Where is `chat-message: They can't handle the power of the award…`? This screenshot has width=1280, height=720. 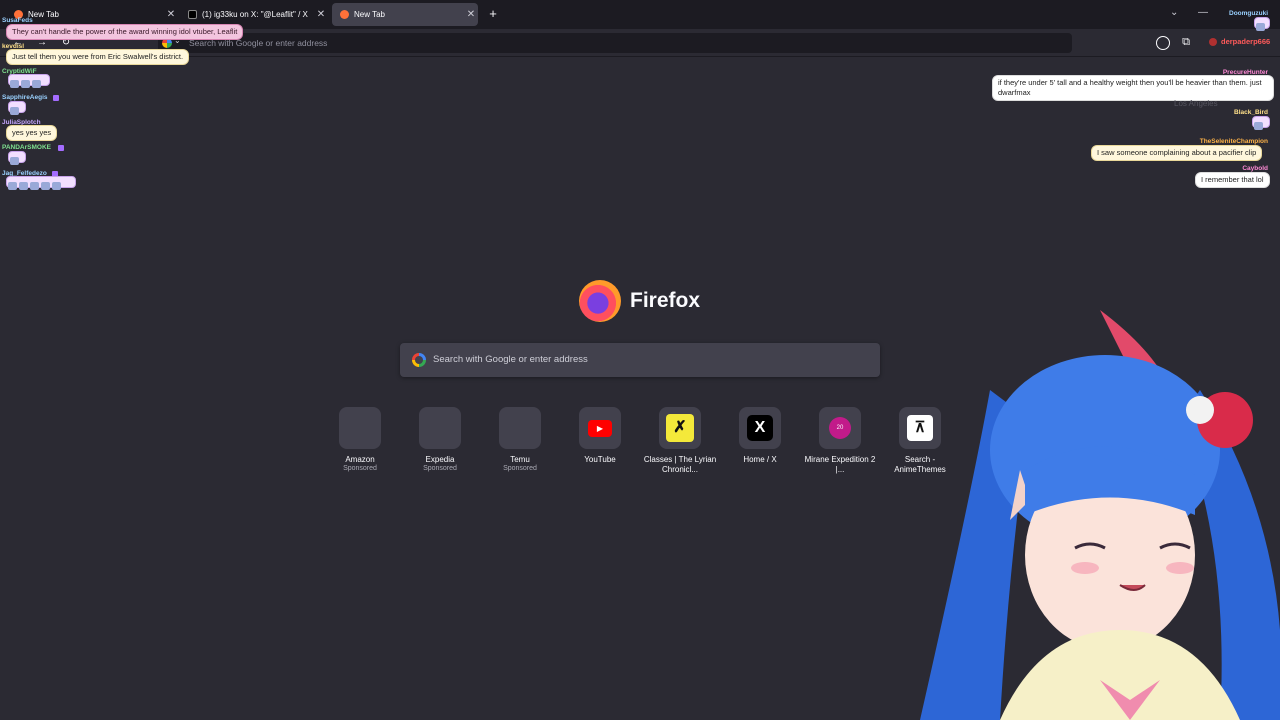 chat-message: They can't handle the power of the award… is located at coordinates (125, 32).